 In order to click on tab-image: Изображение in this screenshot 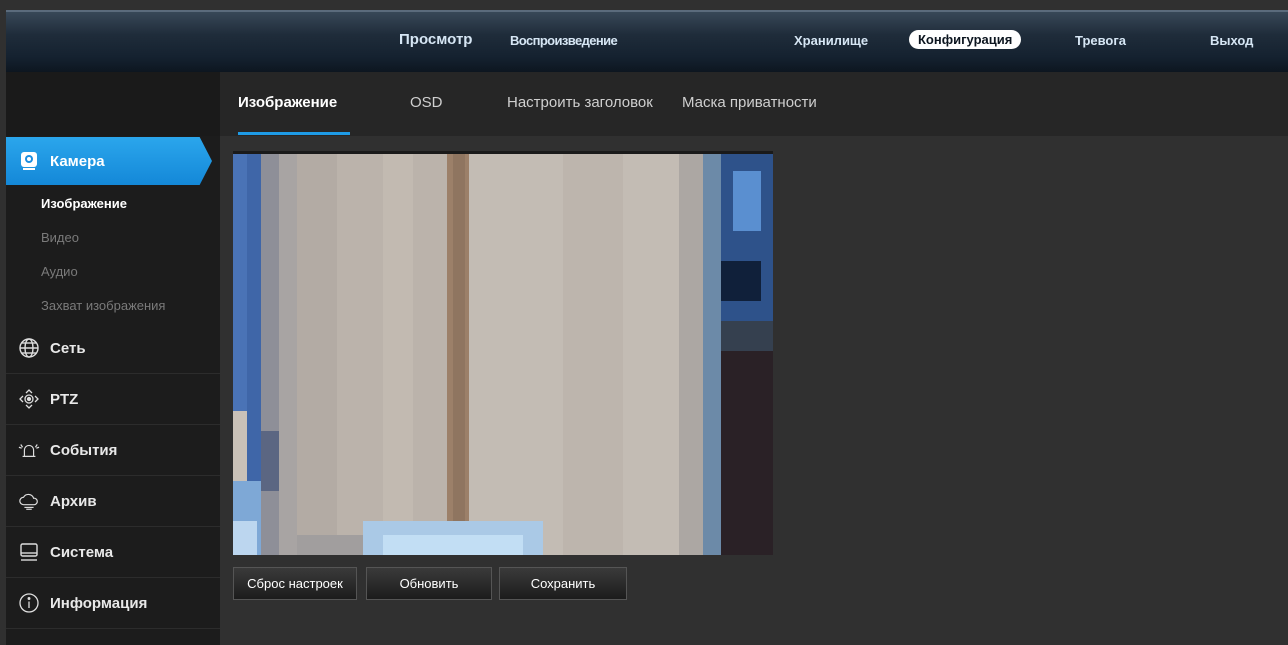, I will do `click(287, 102)`.